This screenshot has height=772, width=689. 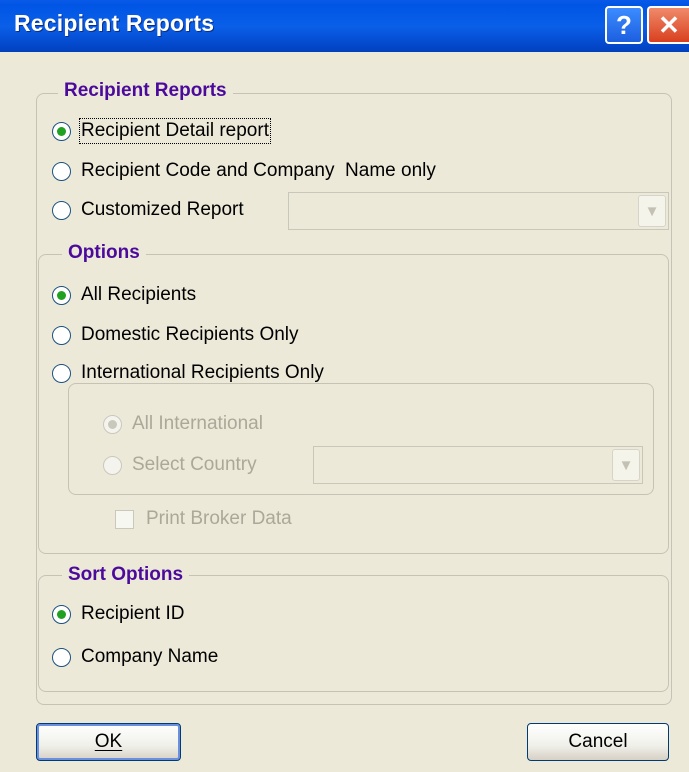 I want to click on close-button: ✕, so click(x=668, y=25).